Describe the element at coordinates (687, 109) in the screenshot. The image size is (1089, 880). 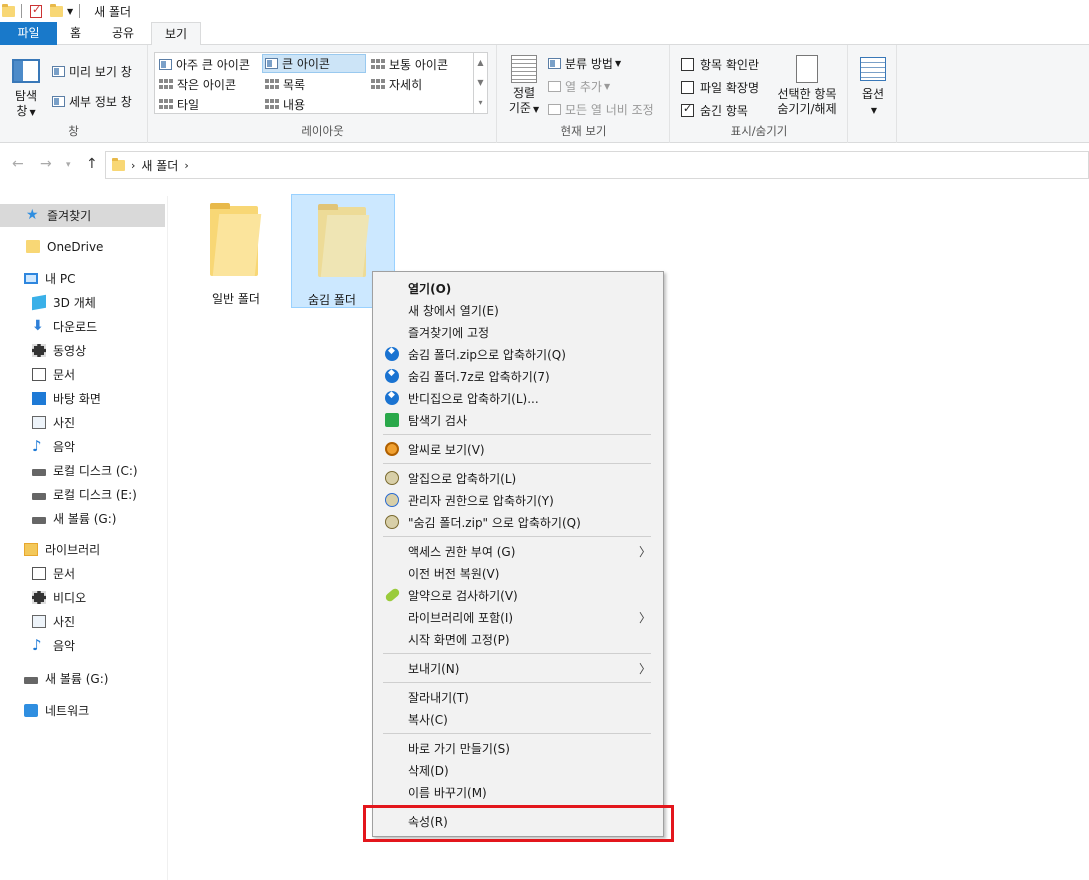
I see `checkbox-checked` at that location.